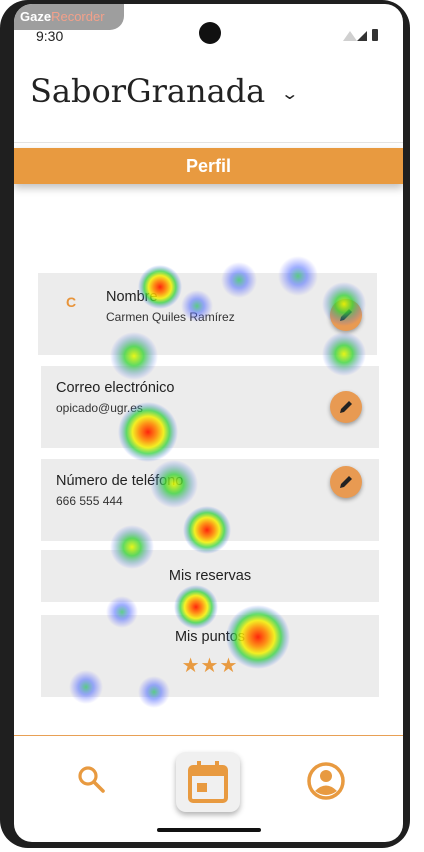  I want to click on edit-name-button, so click(346, 315).